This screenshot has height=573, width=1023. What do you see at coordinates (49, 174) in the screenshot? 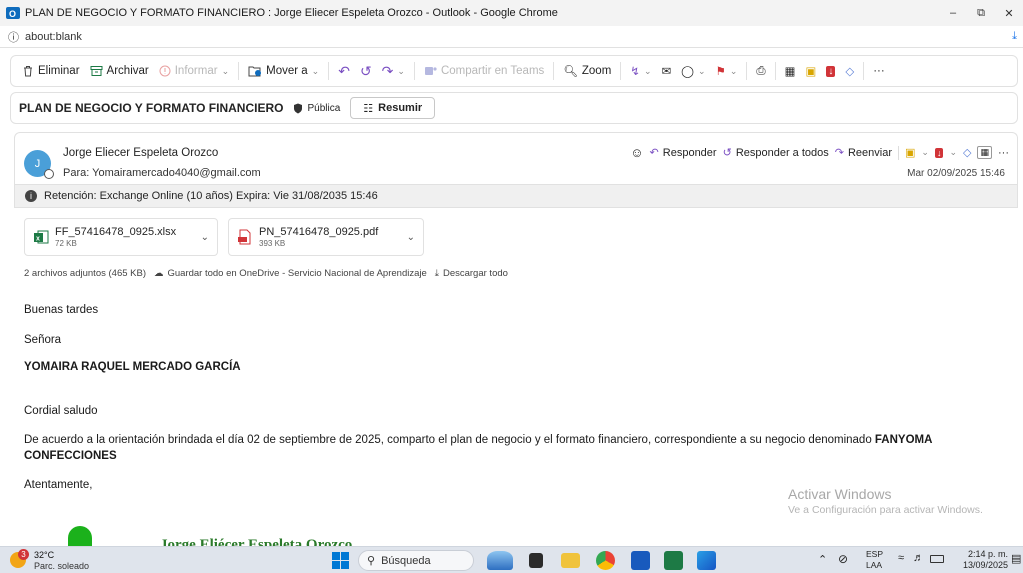
I see `presence-icon` at bounding box center [49, 174].